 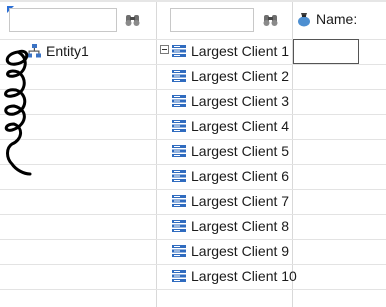 I want to click on name-edit-cell, so click(x=326, y=51).